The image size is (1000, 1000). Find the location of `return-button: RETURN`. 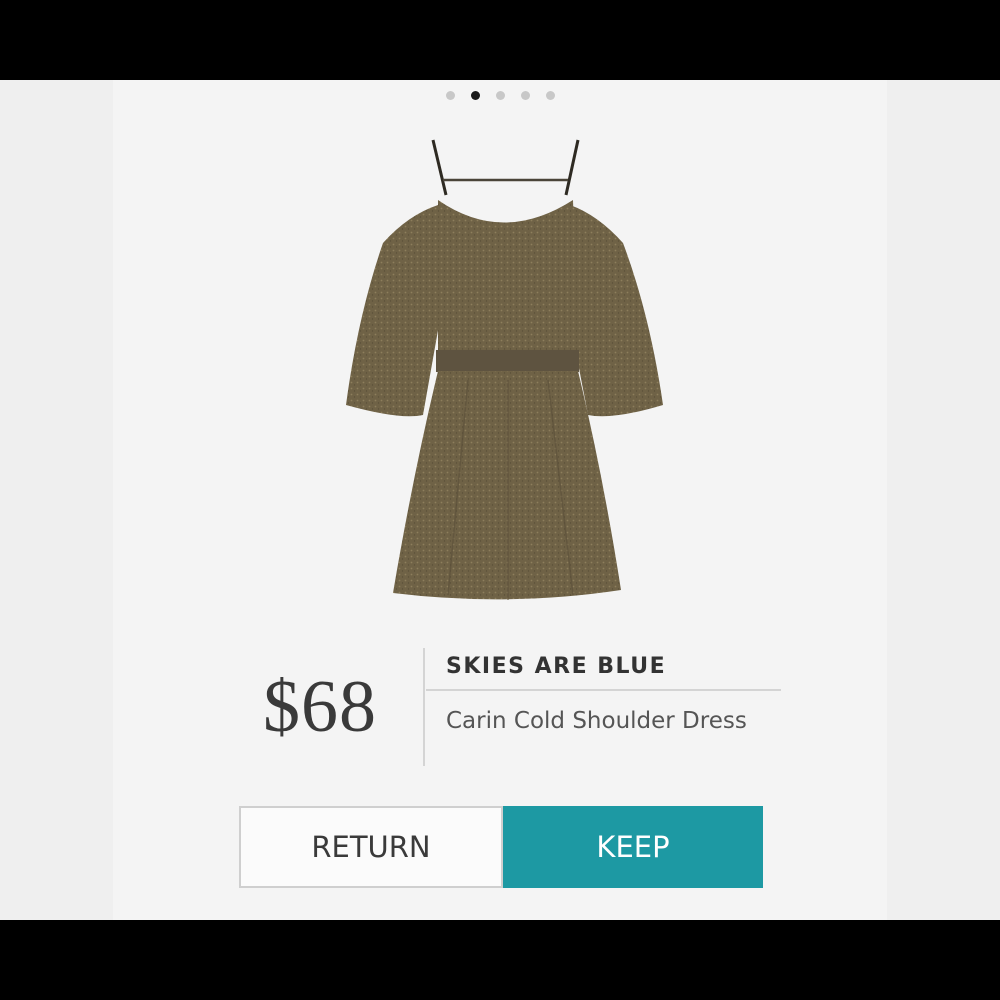

return-button: RETURN is located at coordinates (371, 847).